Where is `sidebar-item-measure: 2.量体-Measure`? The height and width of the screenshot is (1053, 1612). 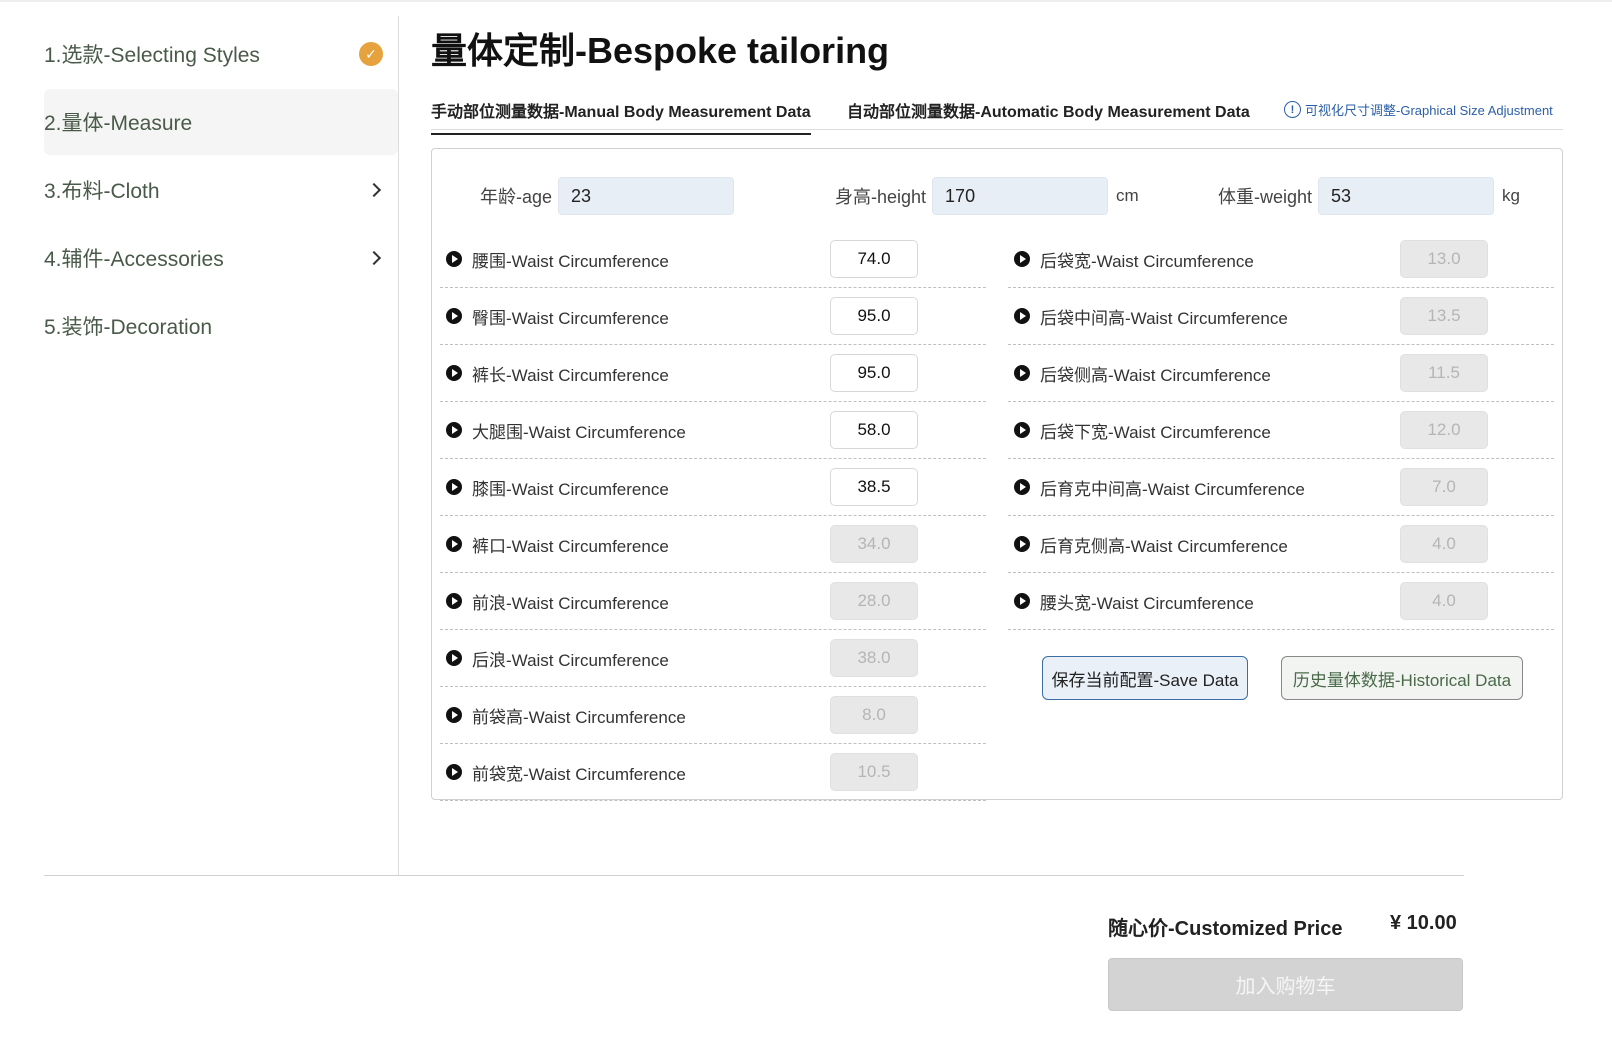 sidebar-item-measure: 2.量体-Measure is located at coordinates (221, 122).